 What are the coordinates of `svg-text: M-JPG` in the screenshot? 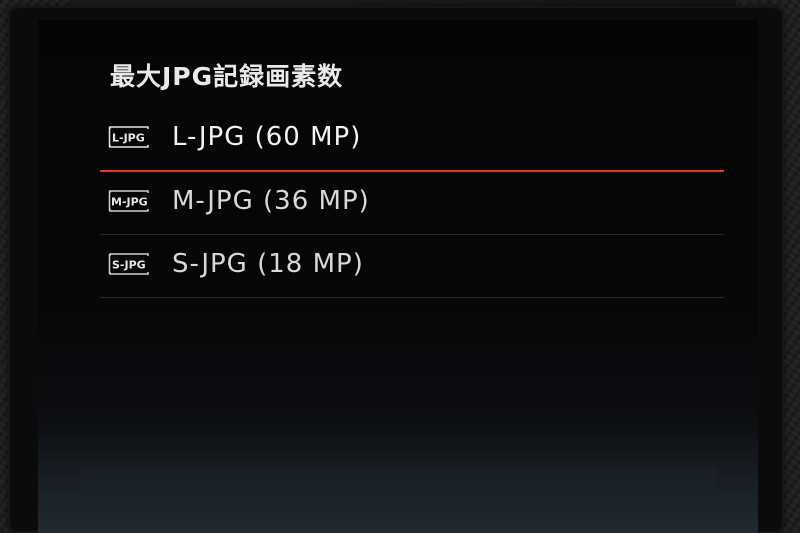 It's located at (129, 202).